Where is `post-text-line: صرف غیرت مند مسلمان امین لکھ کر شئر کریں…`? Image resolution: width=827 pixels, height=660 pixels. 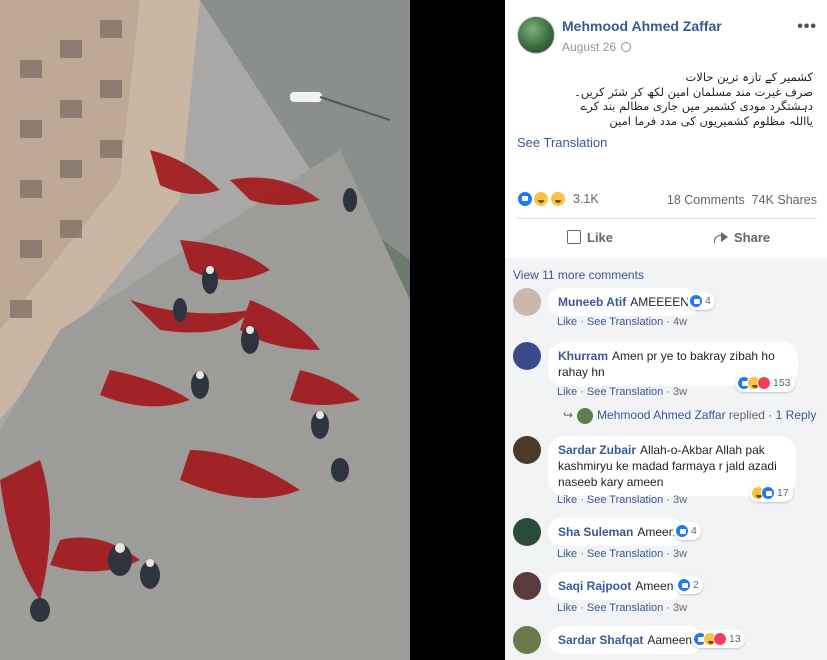 post-text-line: صرف غیرت مند مسلمان امین لکھ کر شئر کریں… is located at coordinates (693, 91).